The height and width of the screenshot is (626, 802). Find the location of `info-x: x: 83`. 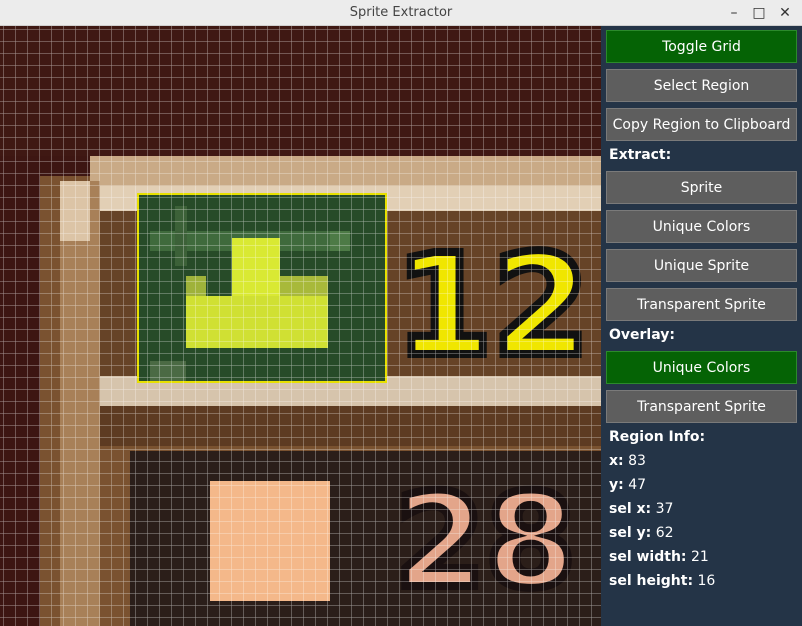

info-x: x: 83 is located at coordinates (627, 461).